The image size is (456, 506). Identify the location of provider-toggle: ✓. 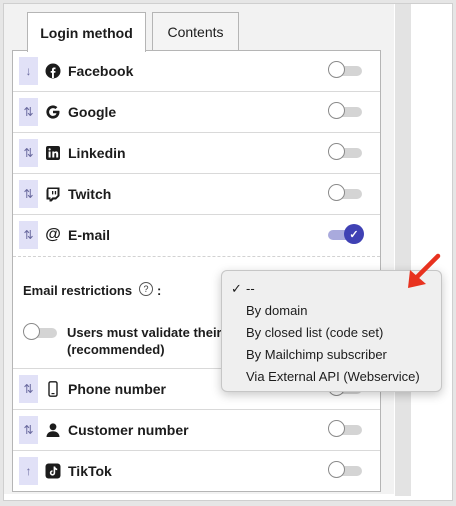
(346, 234).